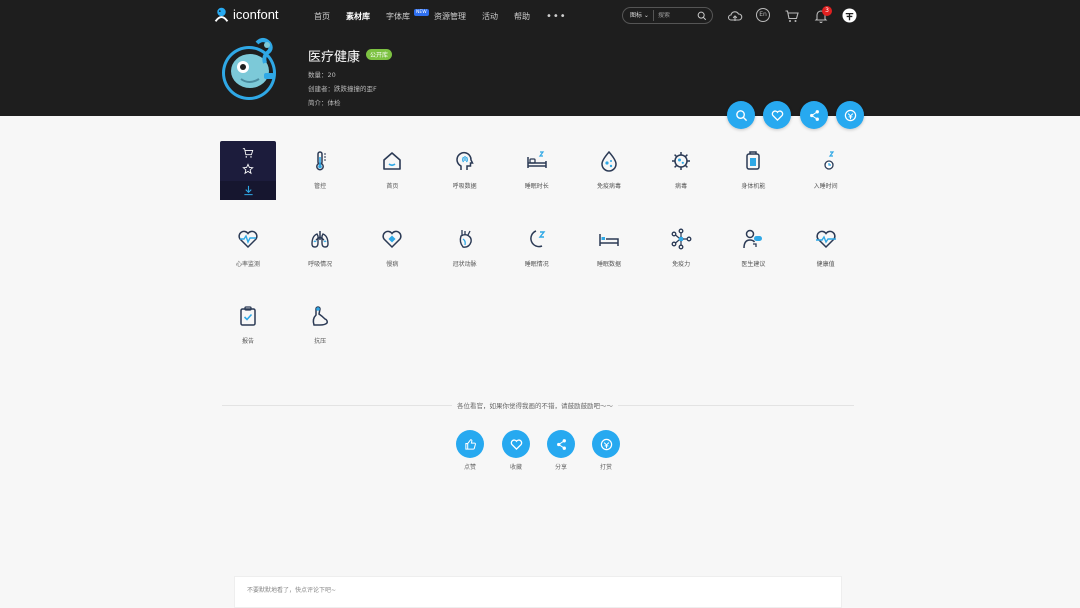  What do you see at coordinates (826, 249) in the screenshot?
I see `icon-item: 健康值` at bounding box center [826, 249].